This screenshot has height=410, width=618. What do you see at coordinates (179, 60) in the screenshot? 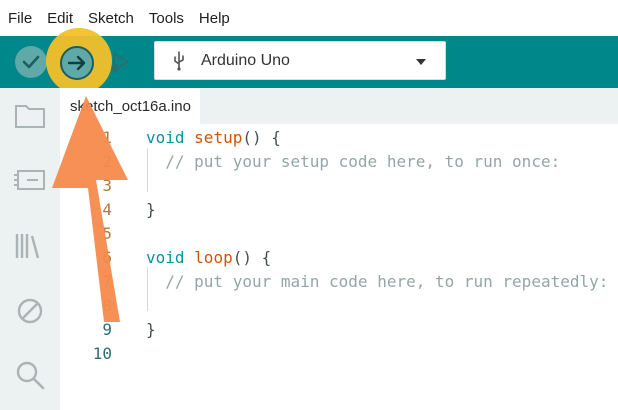
I see `usb-icon` at bounding box center [179, 60].